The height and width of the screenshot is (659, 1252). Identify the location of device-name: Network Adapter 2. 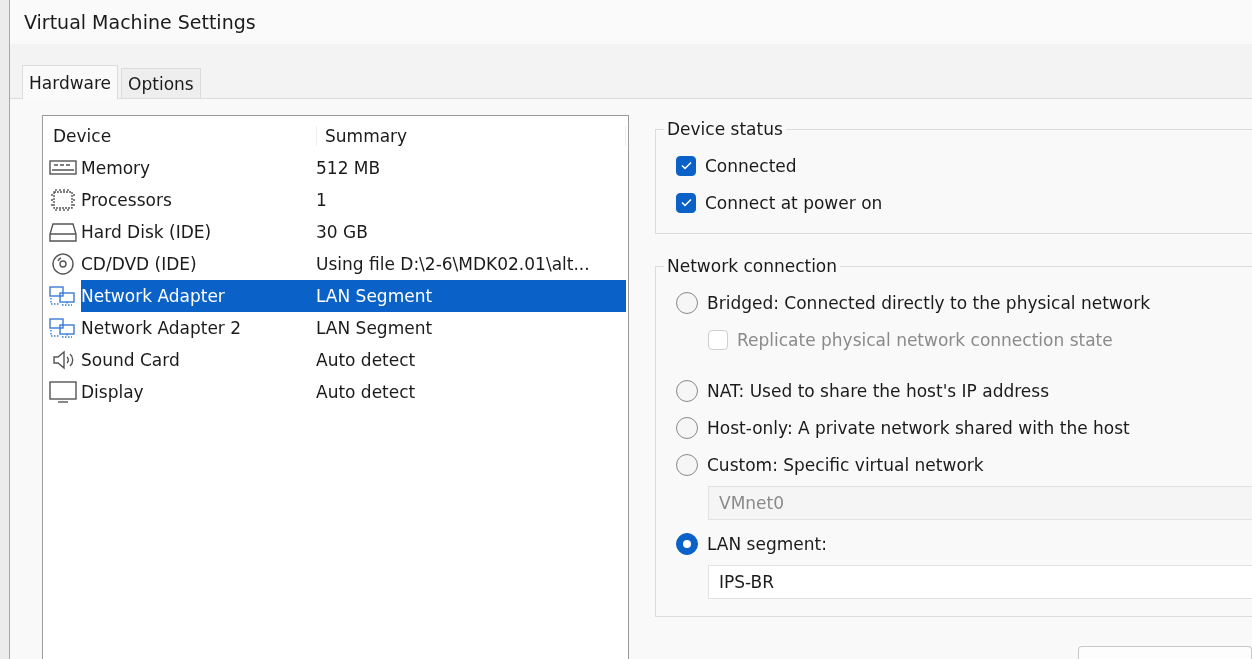
(198, 328).